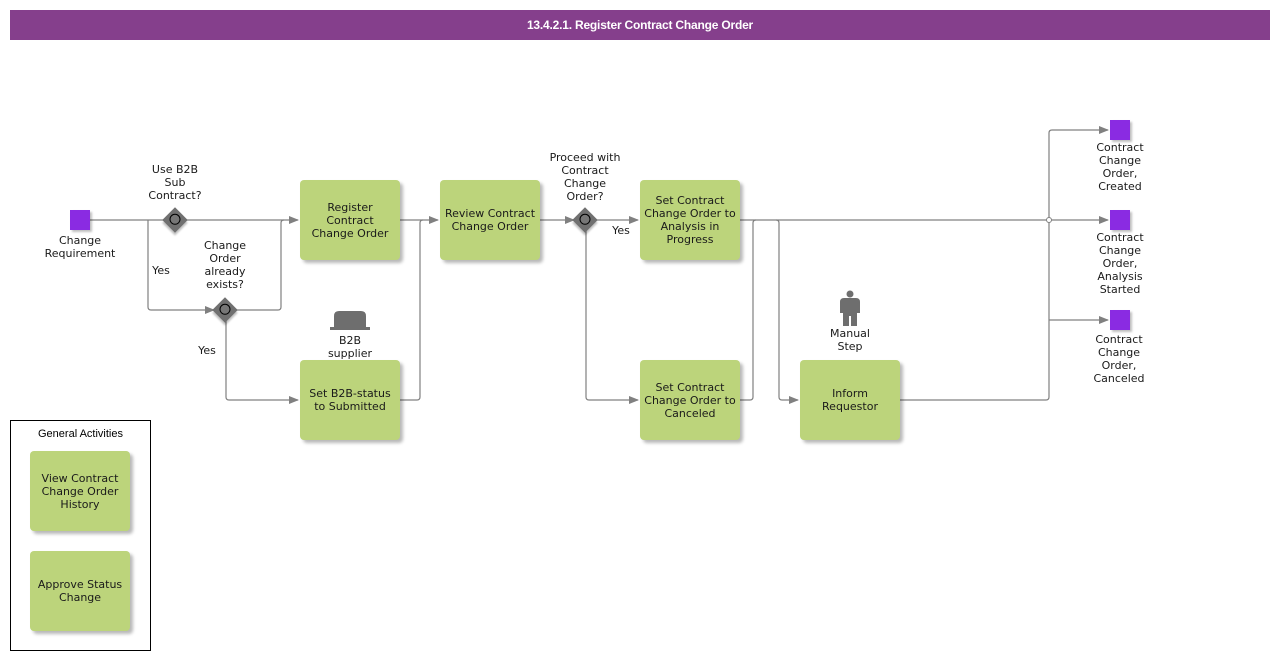 The image size is (1280, 660). Describe the element at coordinates (585, 177) in the screenshot. I see `gateway-proceed-label: Proceed with Contract Change Order?` at that location.